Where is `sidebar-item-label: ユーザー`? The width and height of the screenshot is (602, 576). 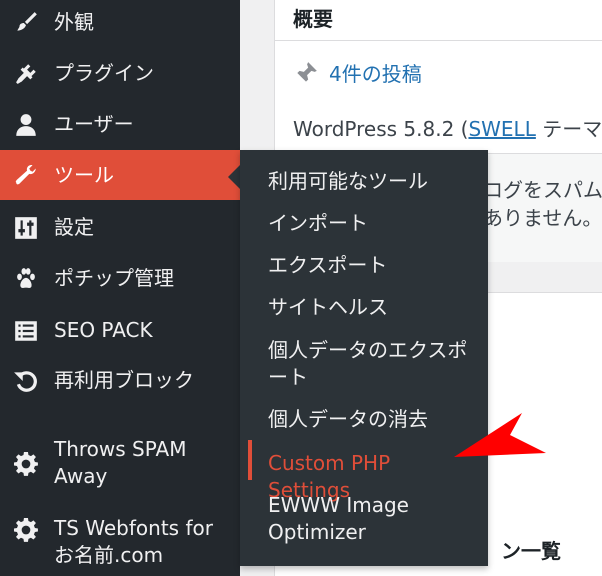
sidebar-item-label: ユーザー is located at coordinates (94, 124).